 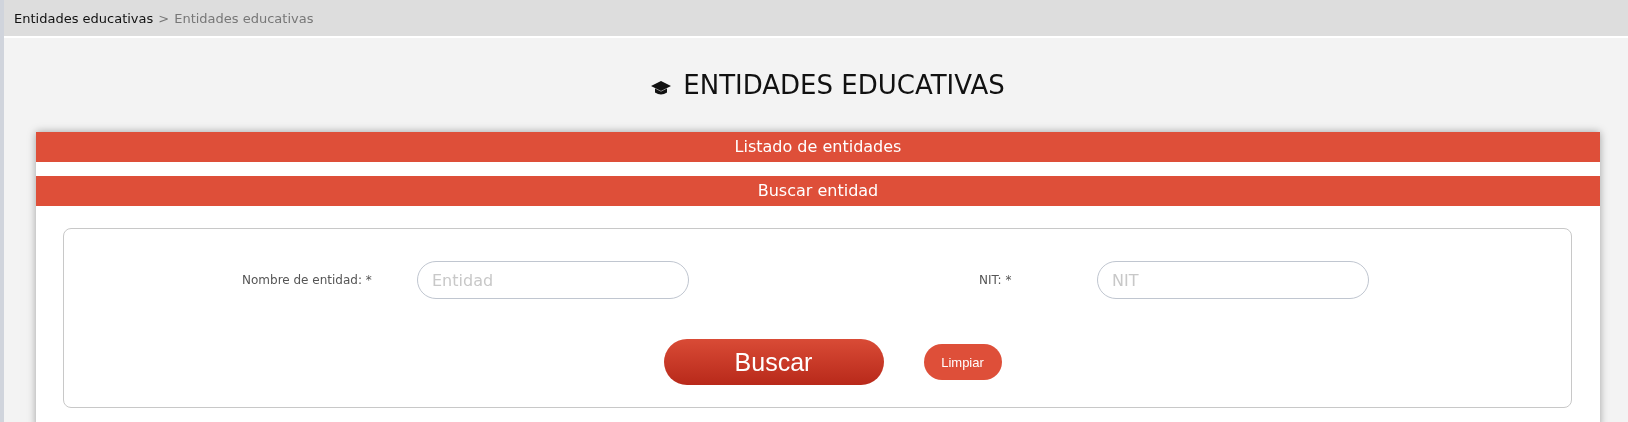 I want to click on search-button: Buscar, so click(x=773, y=362).